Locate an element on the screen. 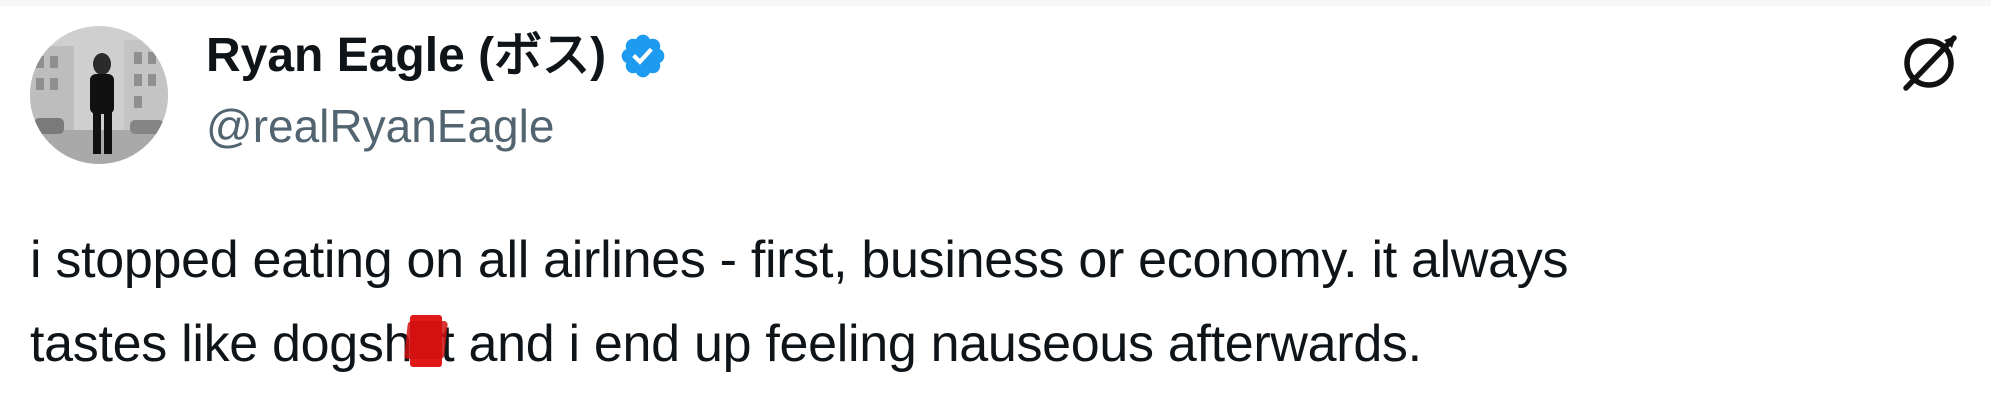 This screenshot has width=1991, height=417. avatar is located at coordinates (99, 95).